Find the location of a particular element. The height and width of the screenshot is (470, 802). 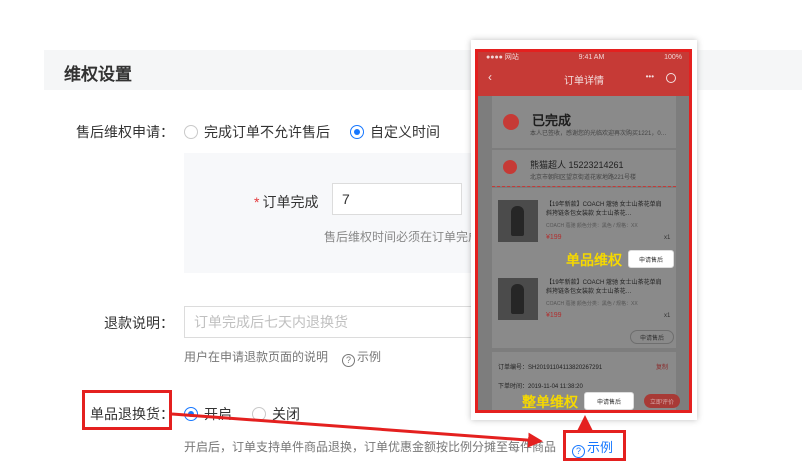

required-star: * is located at coordinates (257, 202).